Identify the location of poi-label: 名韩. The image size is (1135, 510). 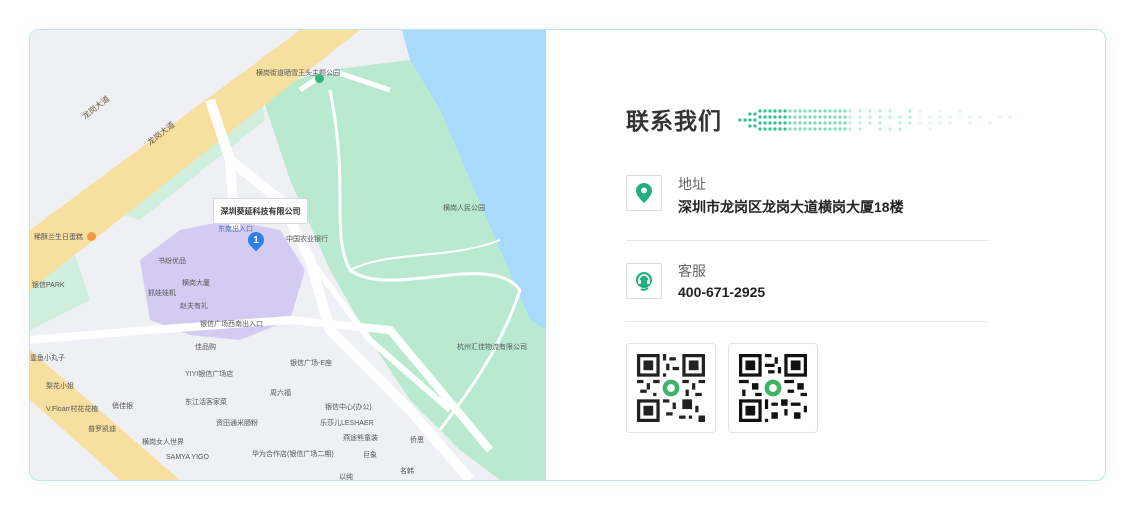
(407, 471).